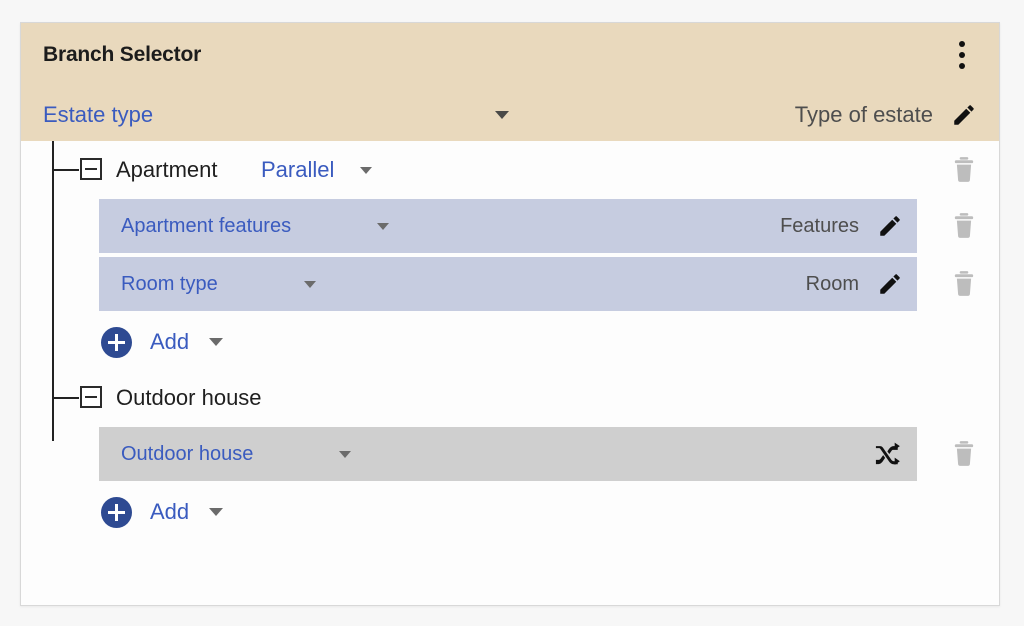 This screenshot has height=626, width=1024. Describe the element at coordinates (91, 169) in the screenshot. I see `collapse-toggle-apartment` at that location.